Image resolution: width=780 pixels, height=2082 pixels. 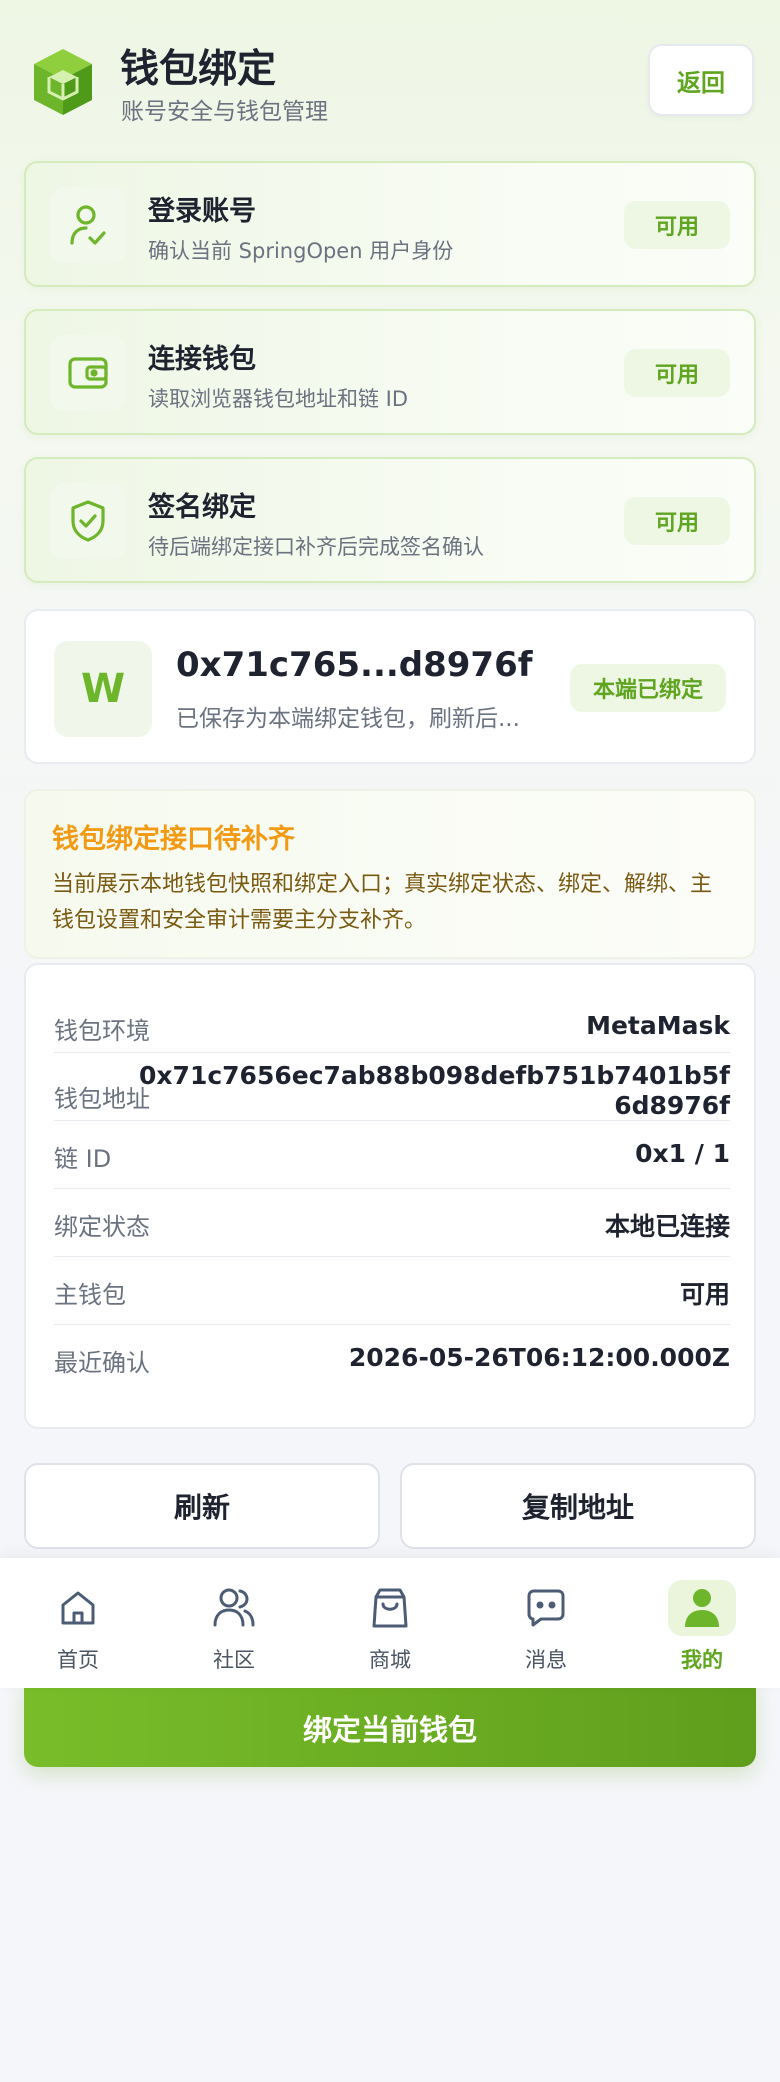 I want to click on nav-item-community: 社区, so click(x=234, y=1623).